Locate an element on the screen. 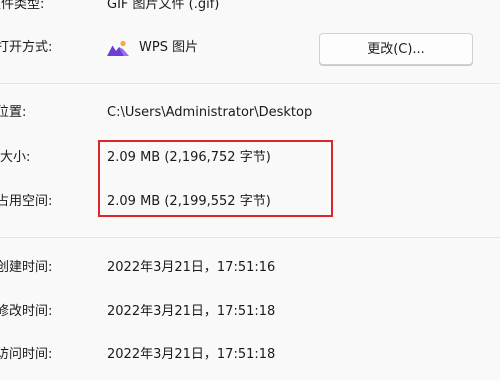  location-value: C:\Users\Administrator\Desktop is located at coordinates (210, 112).